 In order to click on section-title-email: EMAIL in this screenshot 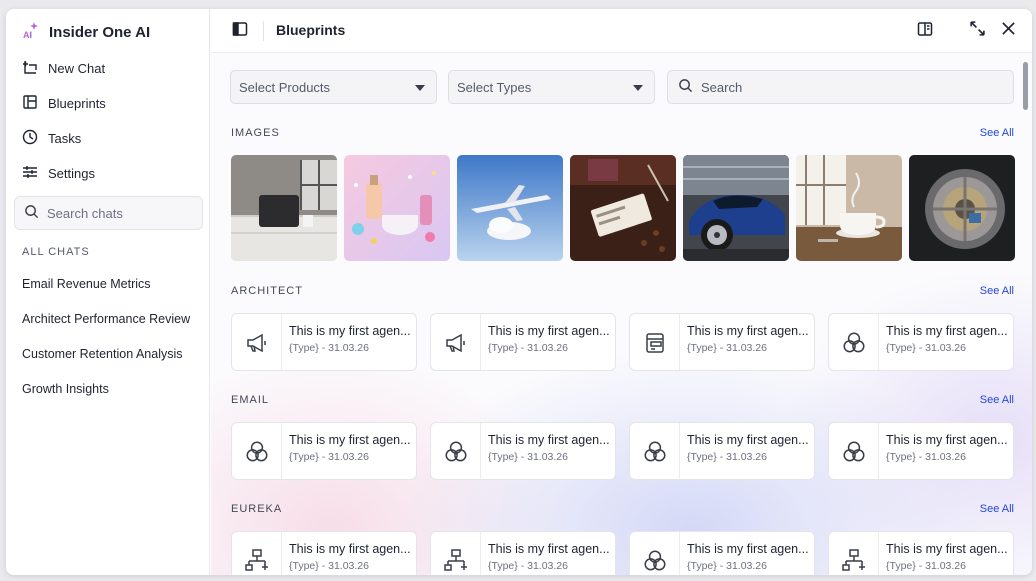, I will do `click(250, 400)`.